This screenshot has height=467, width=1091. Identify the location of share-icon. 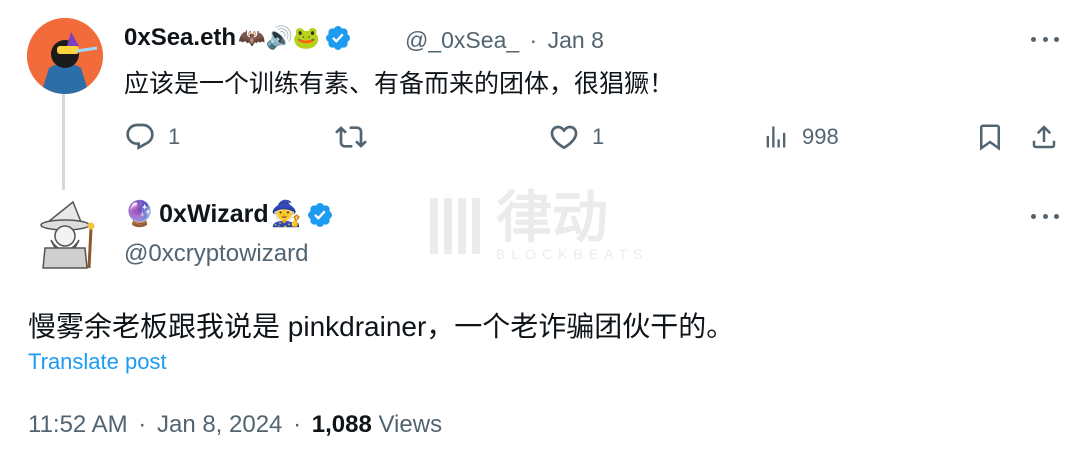
(1044, 137).